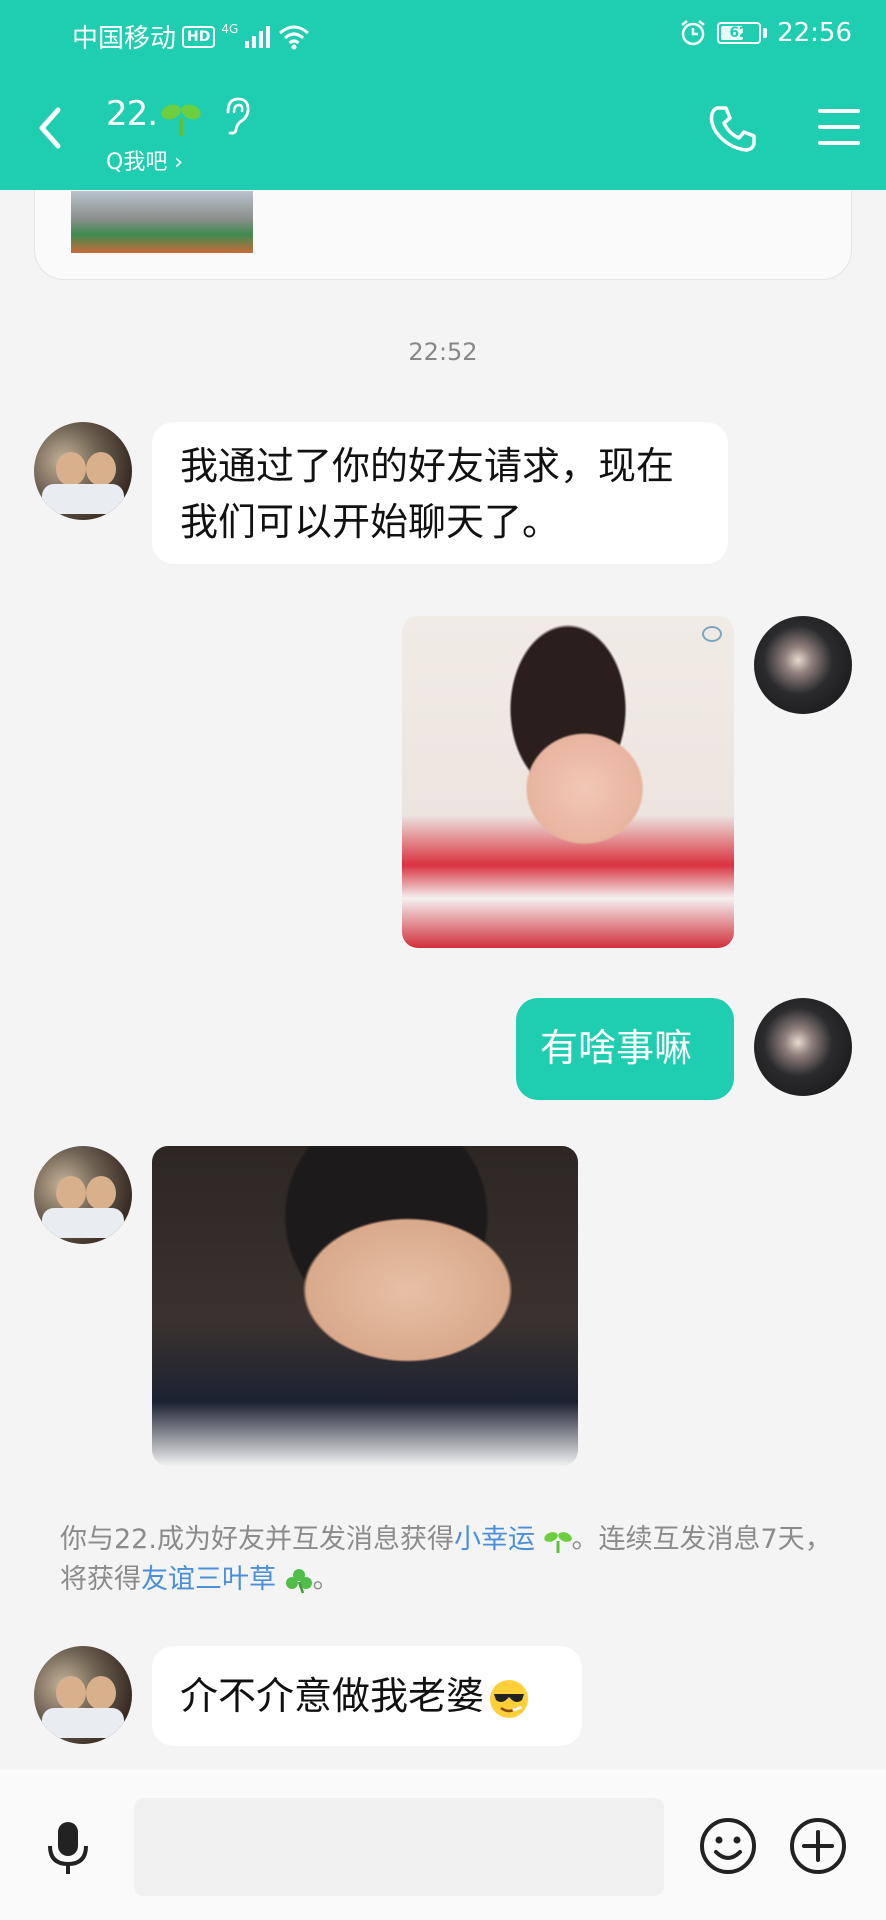  What do you see at coordinates (68, 1848) in the screenshot?
I see `voice-input-button` at bounding box center [68, 1848].